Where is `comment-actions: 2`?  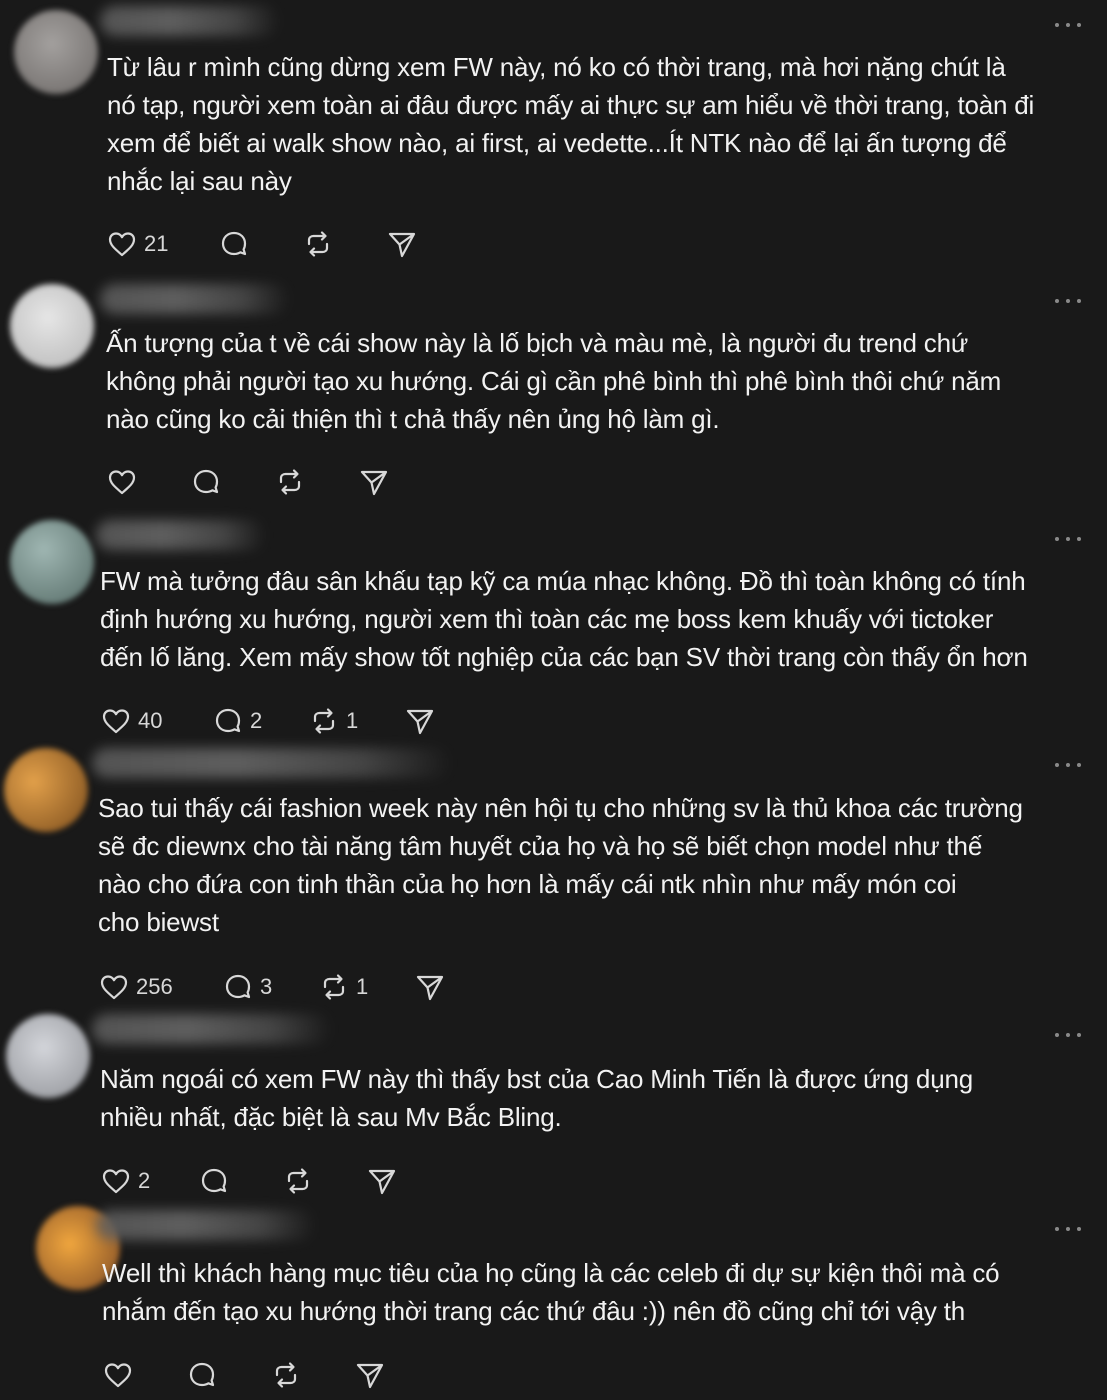 comment-actions: 2 is located at coordinates (249, 1181).